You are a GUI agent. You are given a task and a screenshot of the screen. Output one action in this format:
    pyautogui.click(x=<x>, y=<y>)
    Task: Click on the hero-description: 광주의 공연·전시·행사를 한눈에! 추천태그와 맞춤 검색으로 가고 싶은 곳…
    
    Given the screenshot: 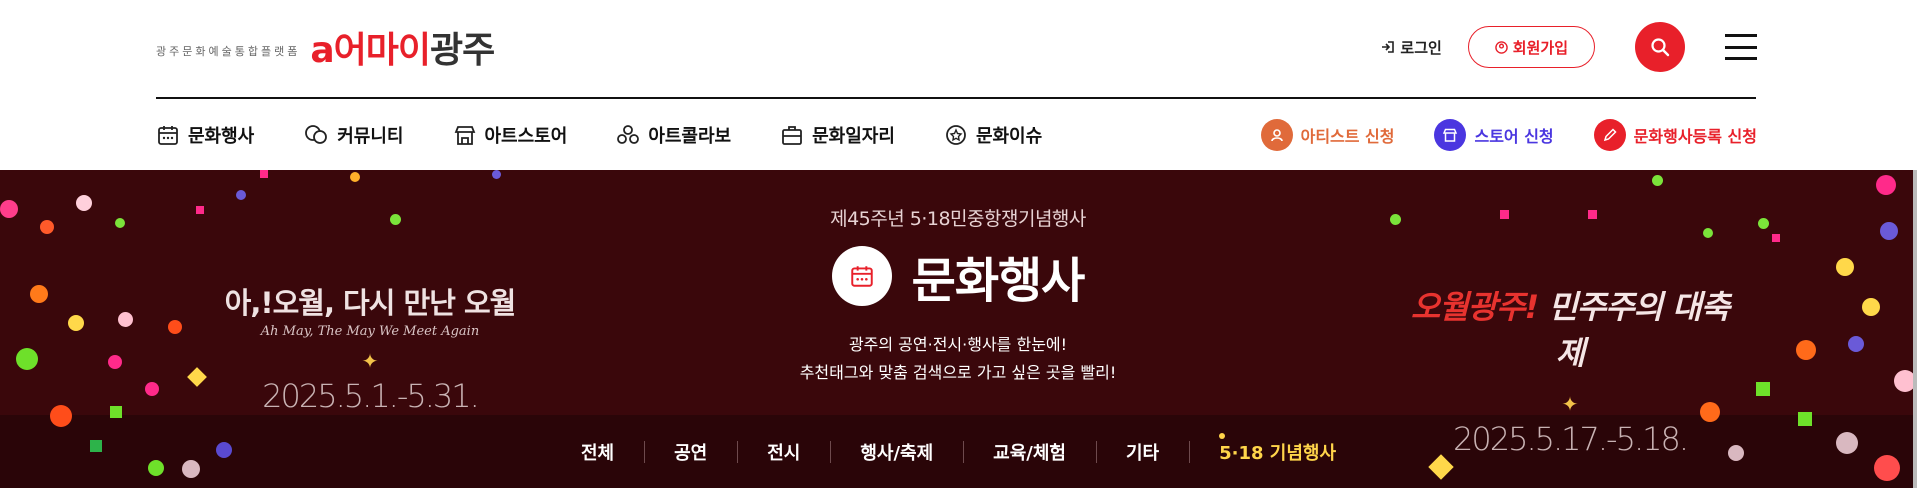 What is the action you would take?
    pyautogui.click(x=958, y=359)
    